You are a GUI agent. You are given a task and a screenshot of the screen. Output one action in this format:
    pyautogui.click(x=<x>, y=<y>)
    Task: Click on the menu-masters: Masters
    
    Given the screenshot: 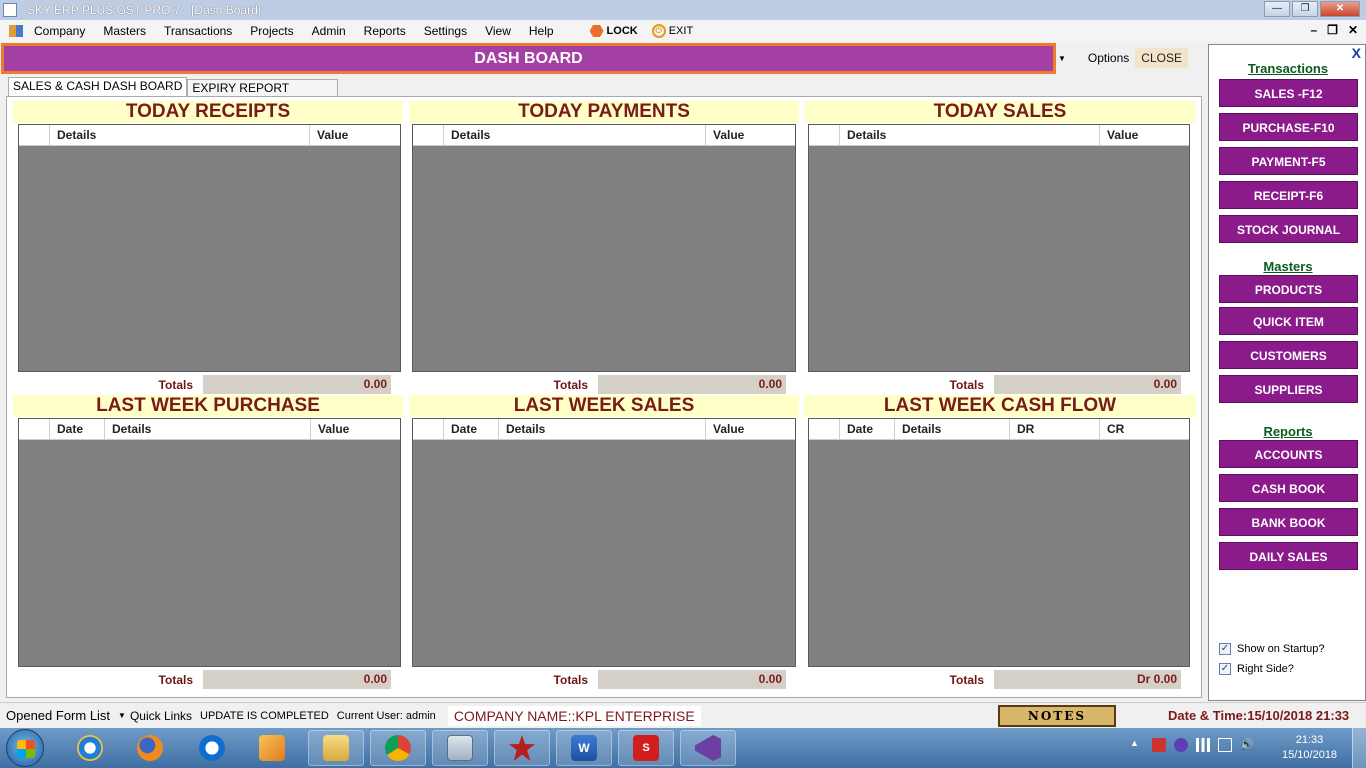 What is the action you would take?
    pyautogui.click(x=124, y=31)
    